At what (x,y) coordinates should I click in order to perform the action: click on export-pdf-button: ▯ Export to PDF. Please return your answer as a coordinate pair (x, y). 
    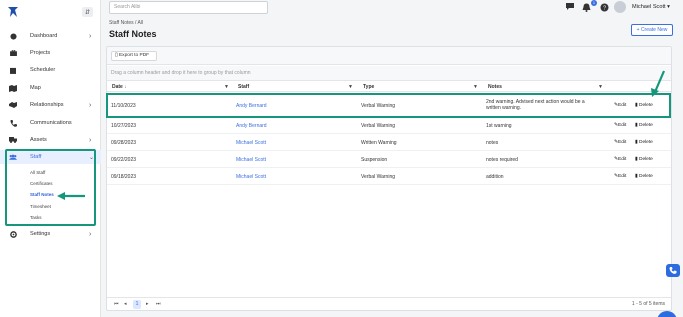
    Looking at the image, I should click on (134, 56).